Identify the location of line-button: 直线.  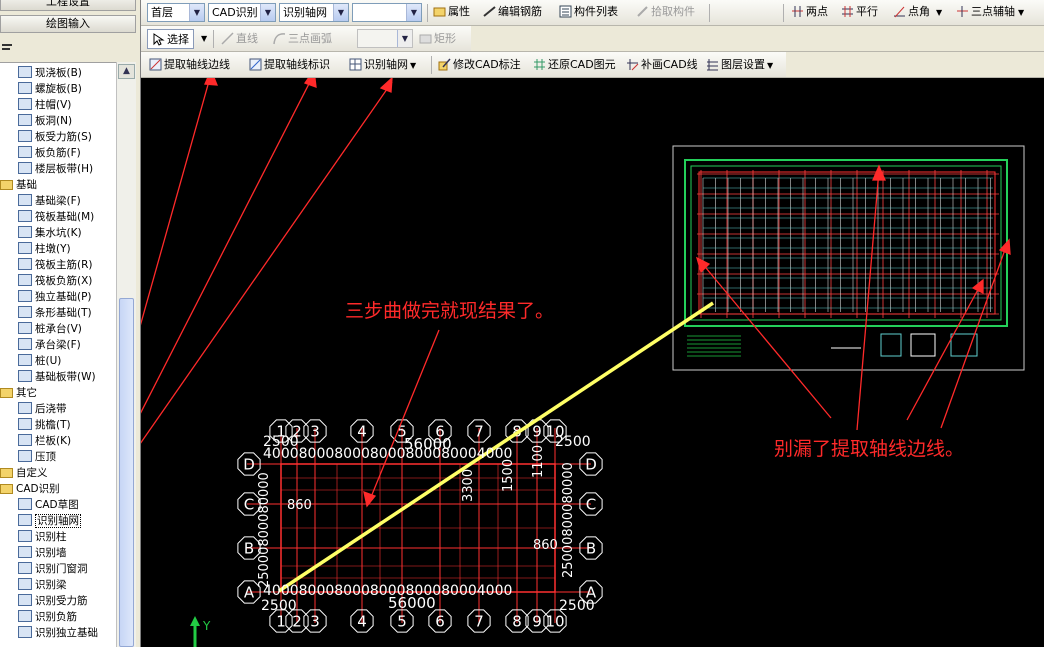
(239, 39).